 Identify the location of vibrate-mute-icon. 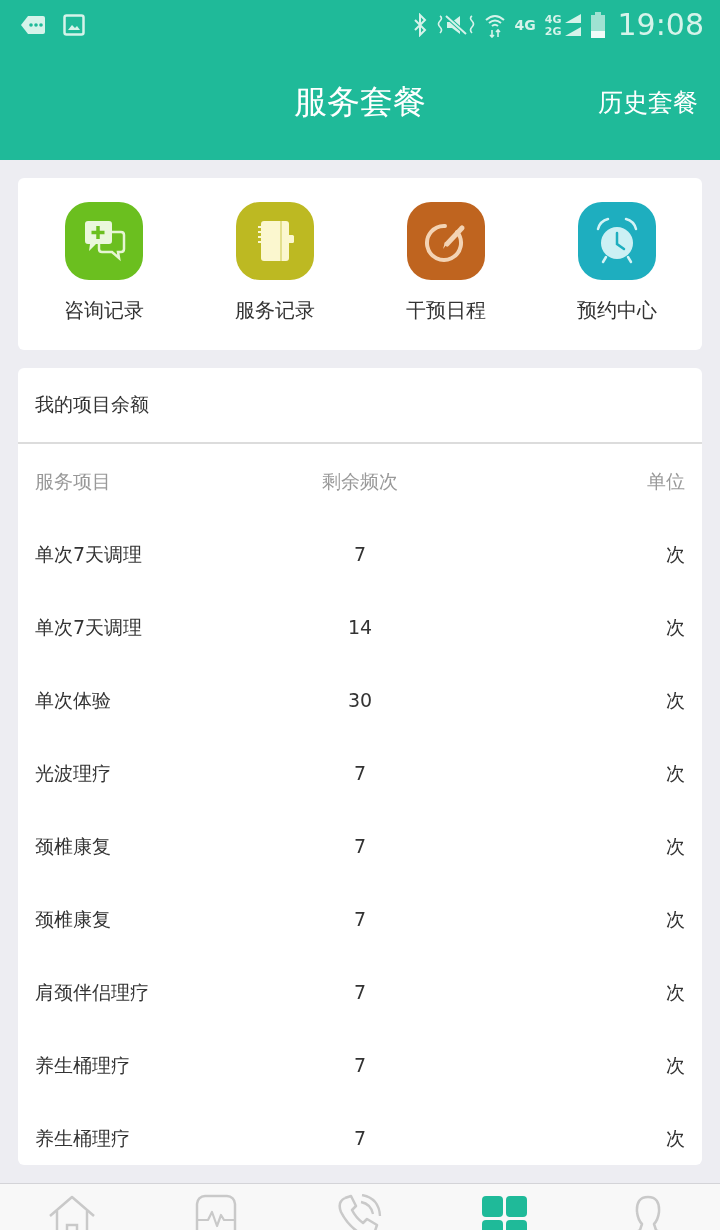
(455, 25).